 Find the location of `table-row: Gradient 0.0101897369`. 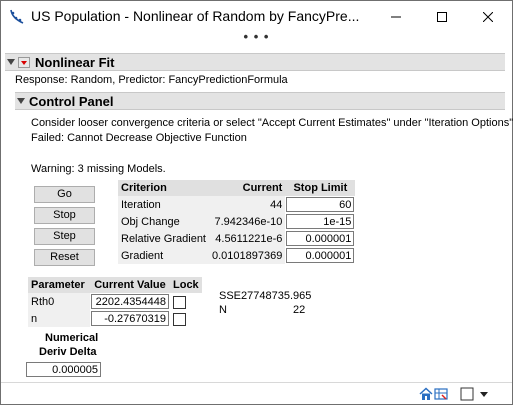

table-row: Gradient 0.0101897369 is located at coordinates (236, 255).